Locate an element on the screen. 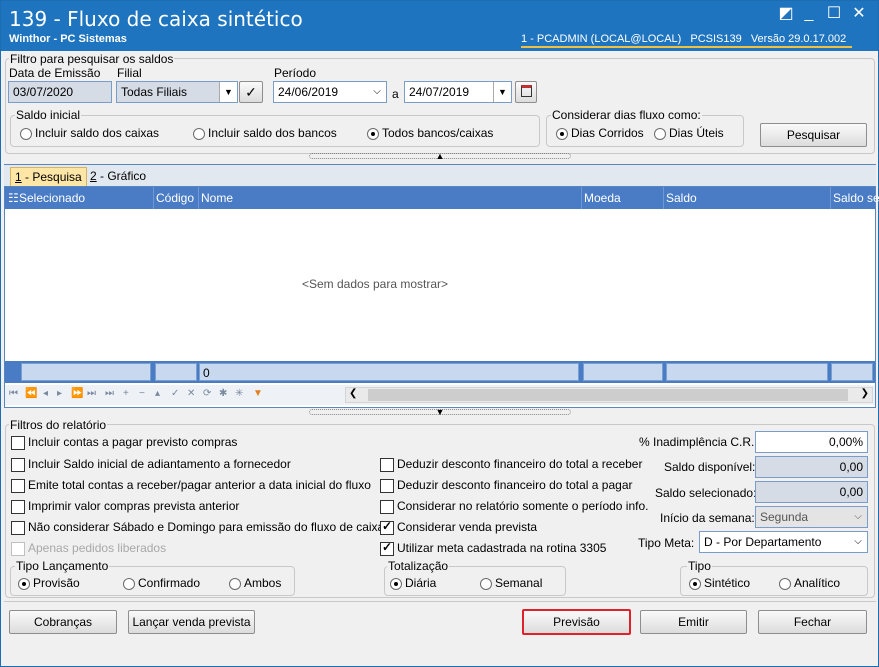  days-legend: Considerar dias fluxo como: is located at coordinates (626, 115).